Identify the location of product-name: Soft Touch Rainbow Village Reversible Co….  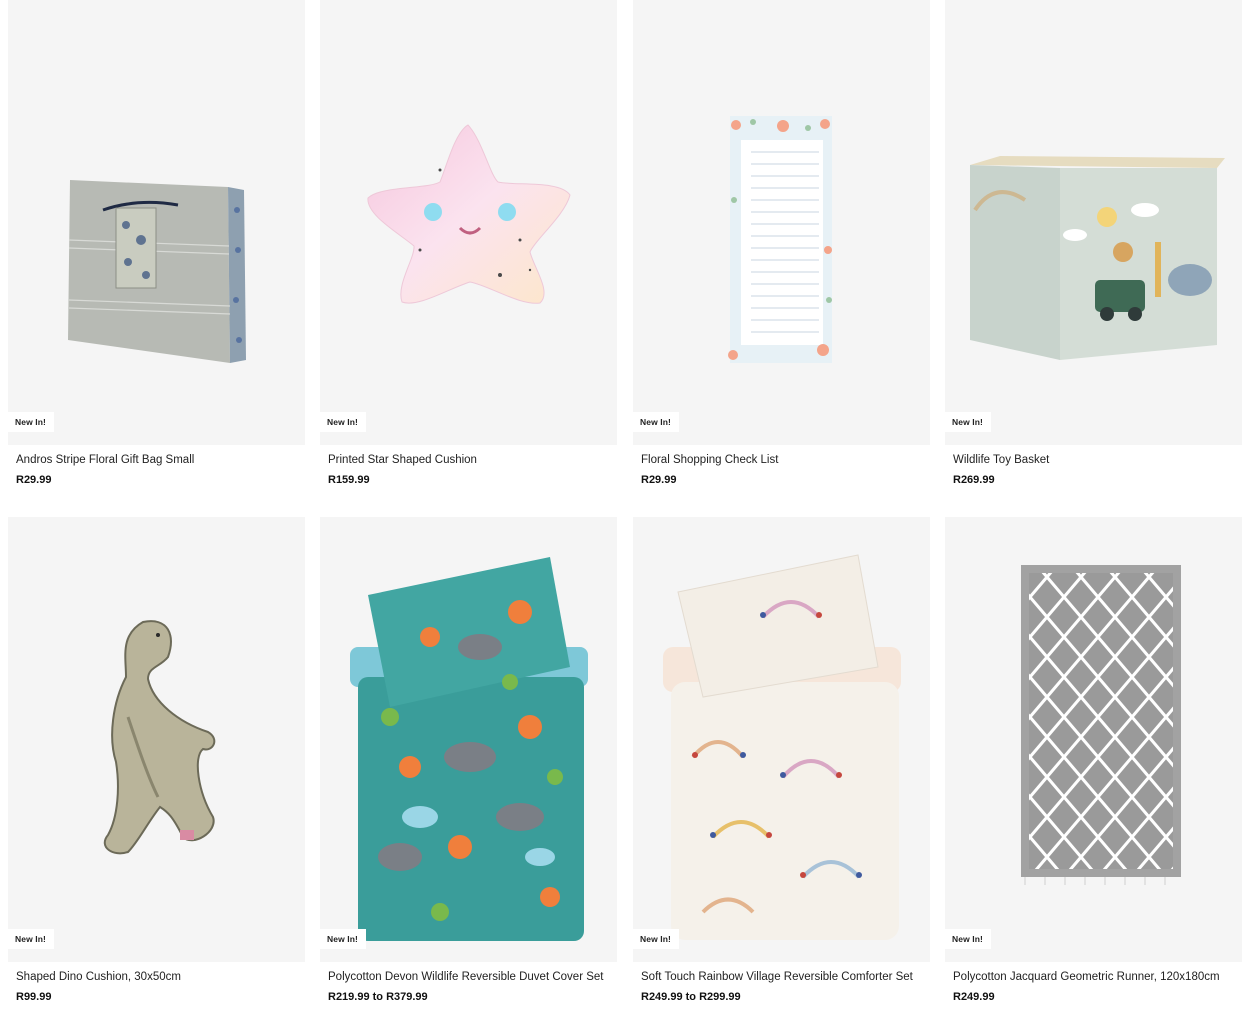
(783, 977).